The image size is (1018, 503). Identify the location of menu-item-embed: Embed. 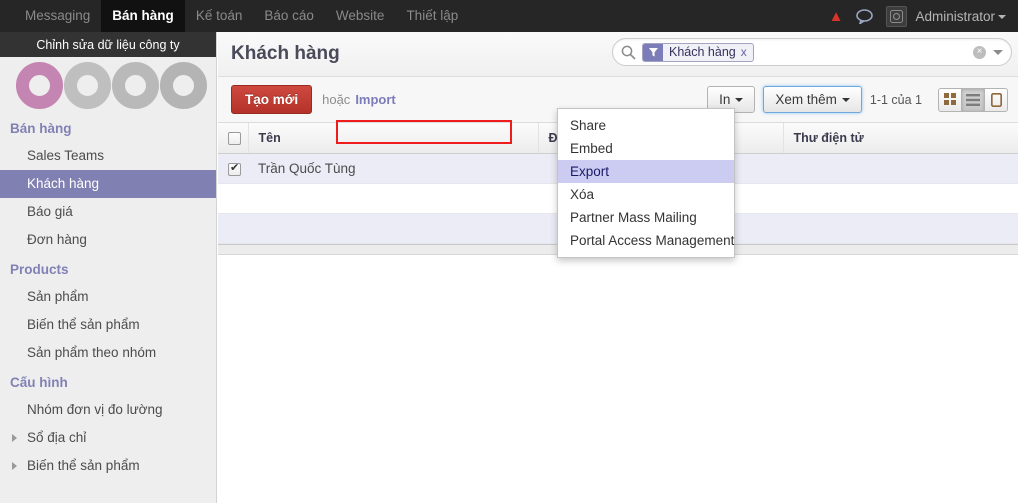
(646, 148).